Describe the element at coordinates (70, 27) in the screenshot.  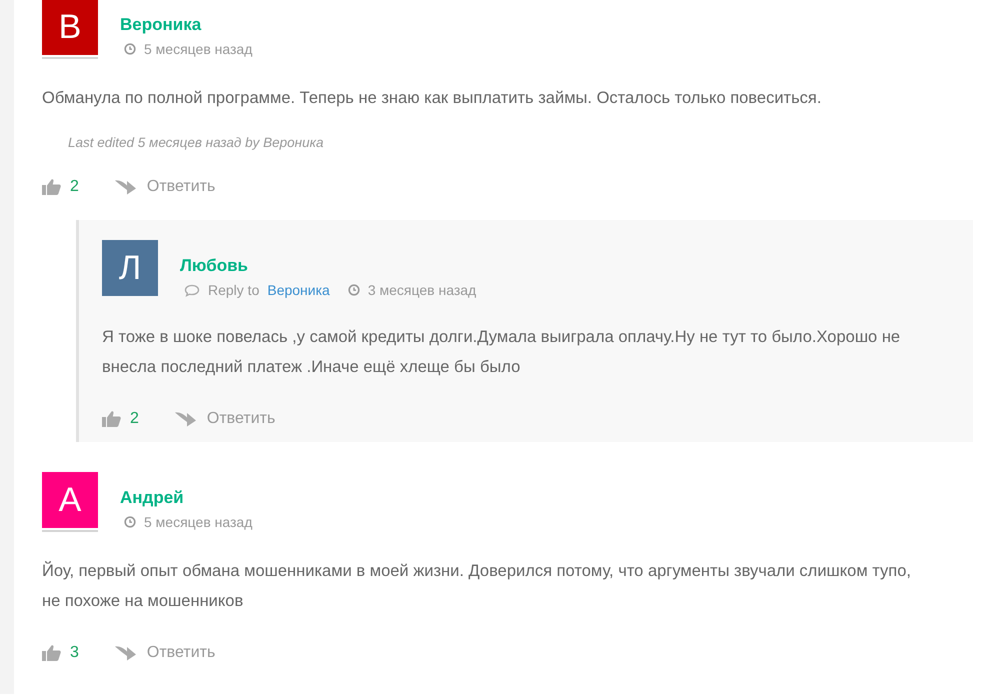
I see `avatar: В` at that location.